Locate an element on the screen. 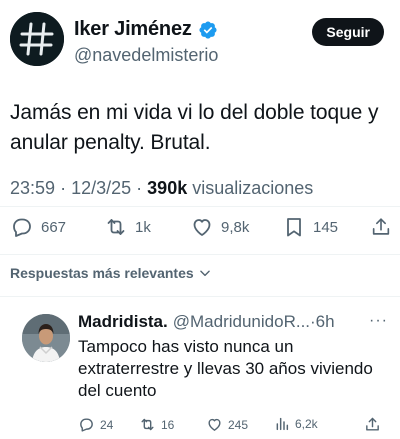 The height and width of the screenshot is (439, 400). reply-author-name: Madridista. is located at coordinates (123, 322).